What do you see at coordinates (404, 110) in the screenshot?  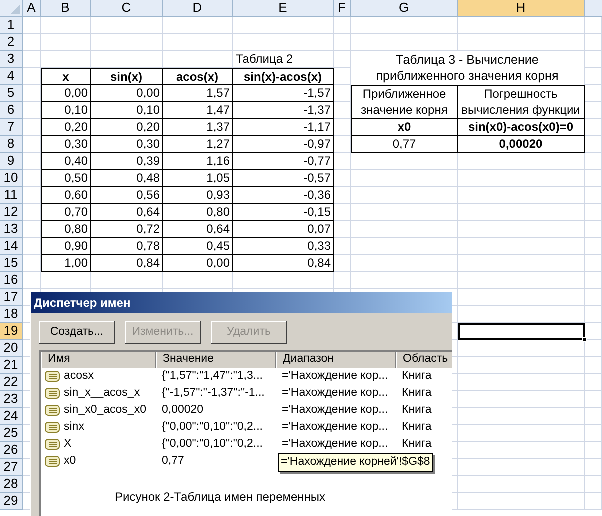 I see `table-header-cell: значение корня` at bounding box center [404, 110].